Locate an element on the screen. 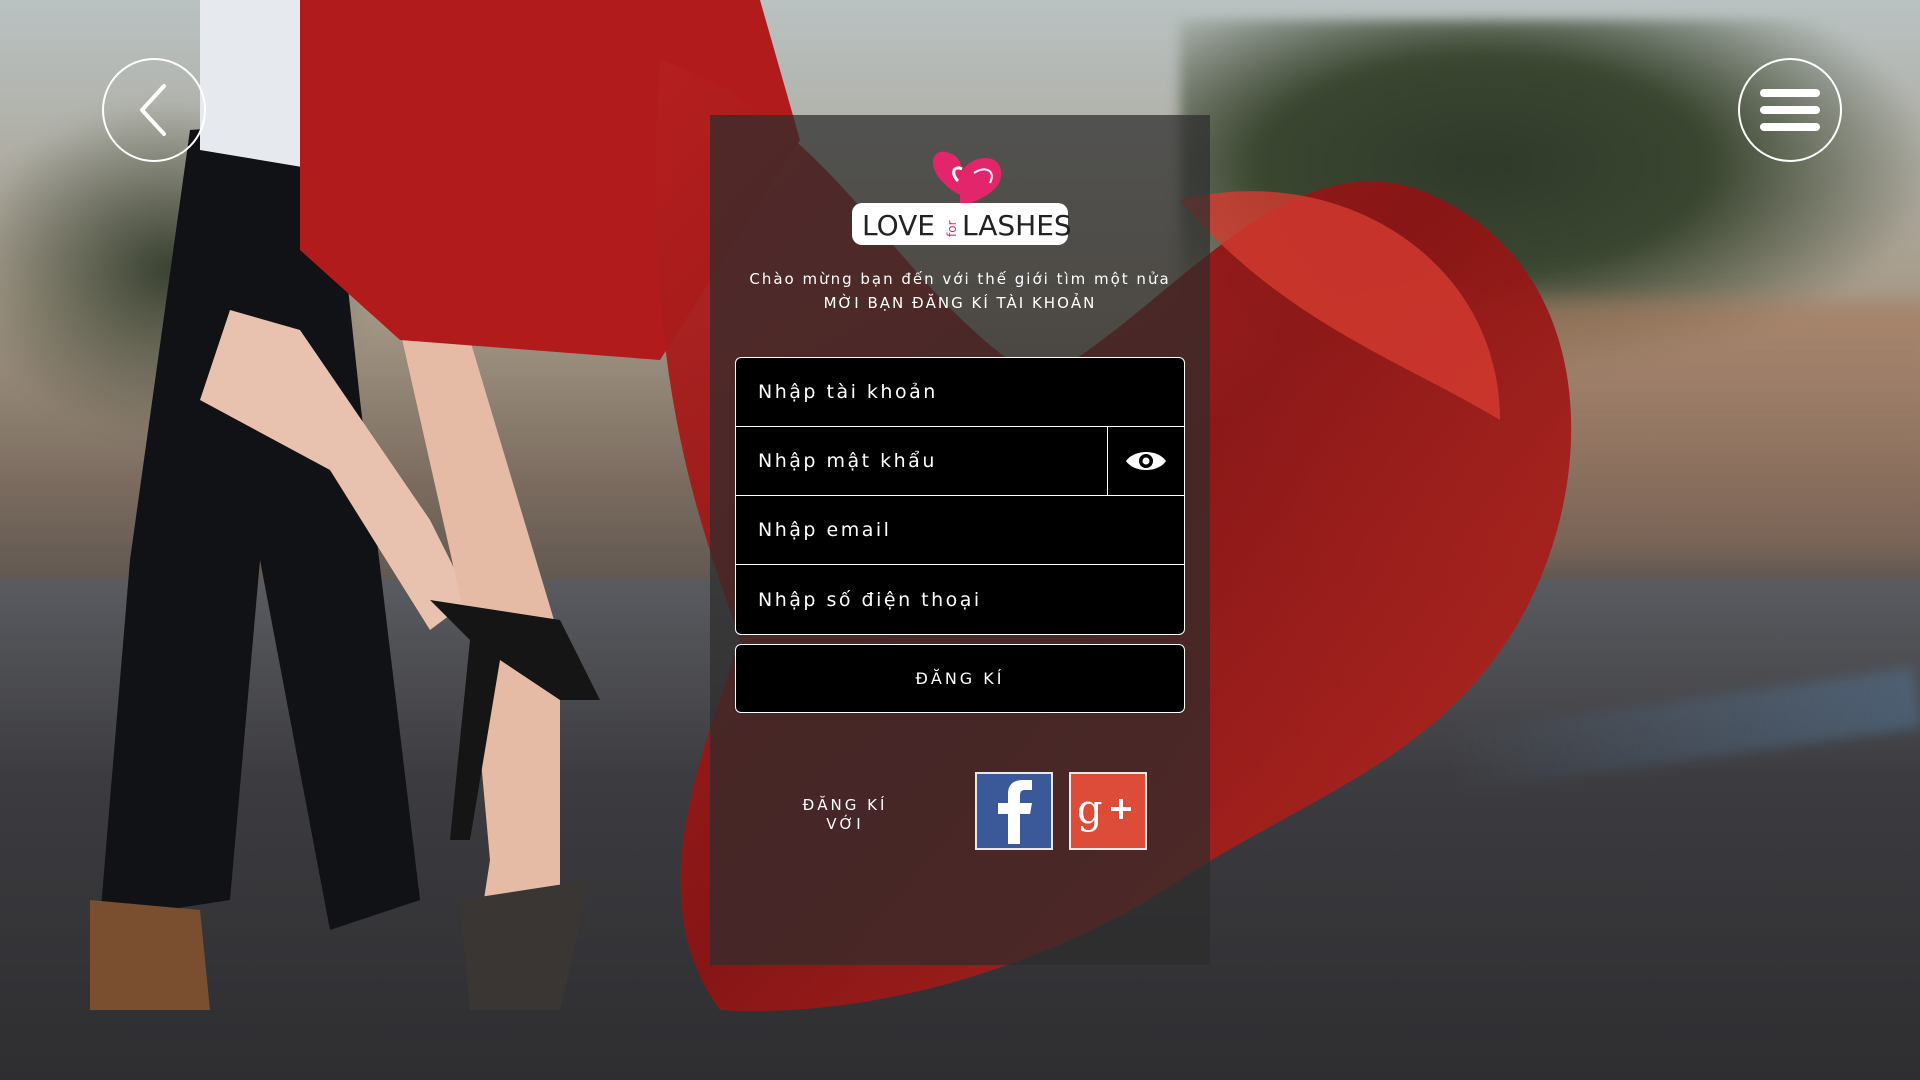  phone-row is located at coordinates (960, 599).